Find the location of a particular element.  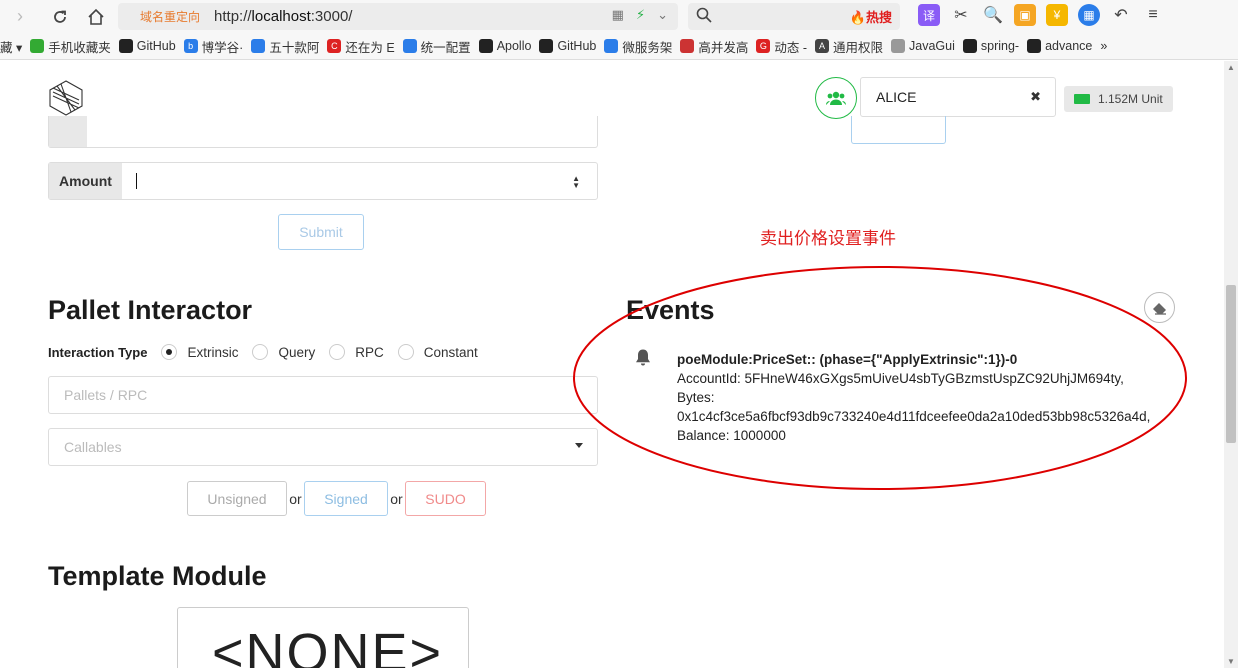

bookmark-item: 手机收藏夹 is located at coordinates (70, 46).